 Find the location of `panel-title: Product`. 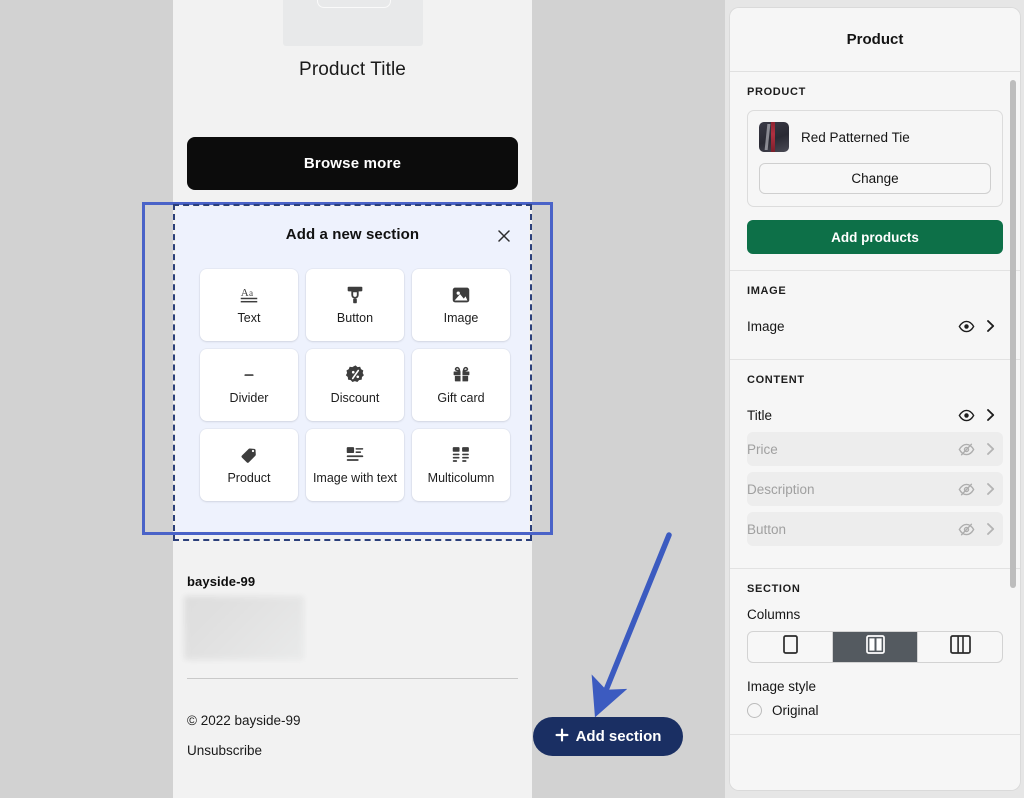

panel-title: Product is located at coordinates (875, 40).